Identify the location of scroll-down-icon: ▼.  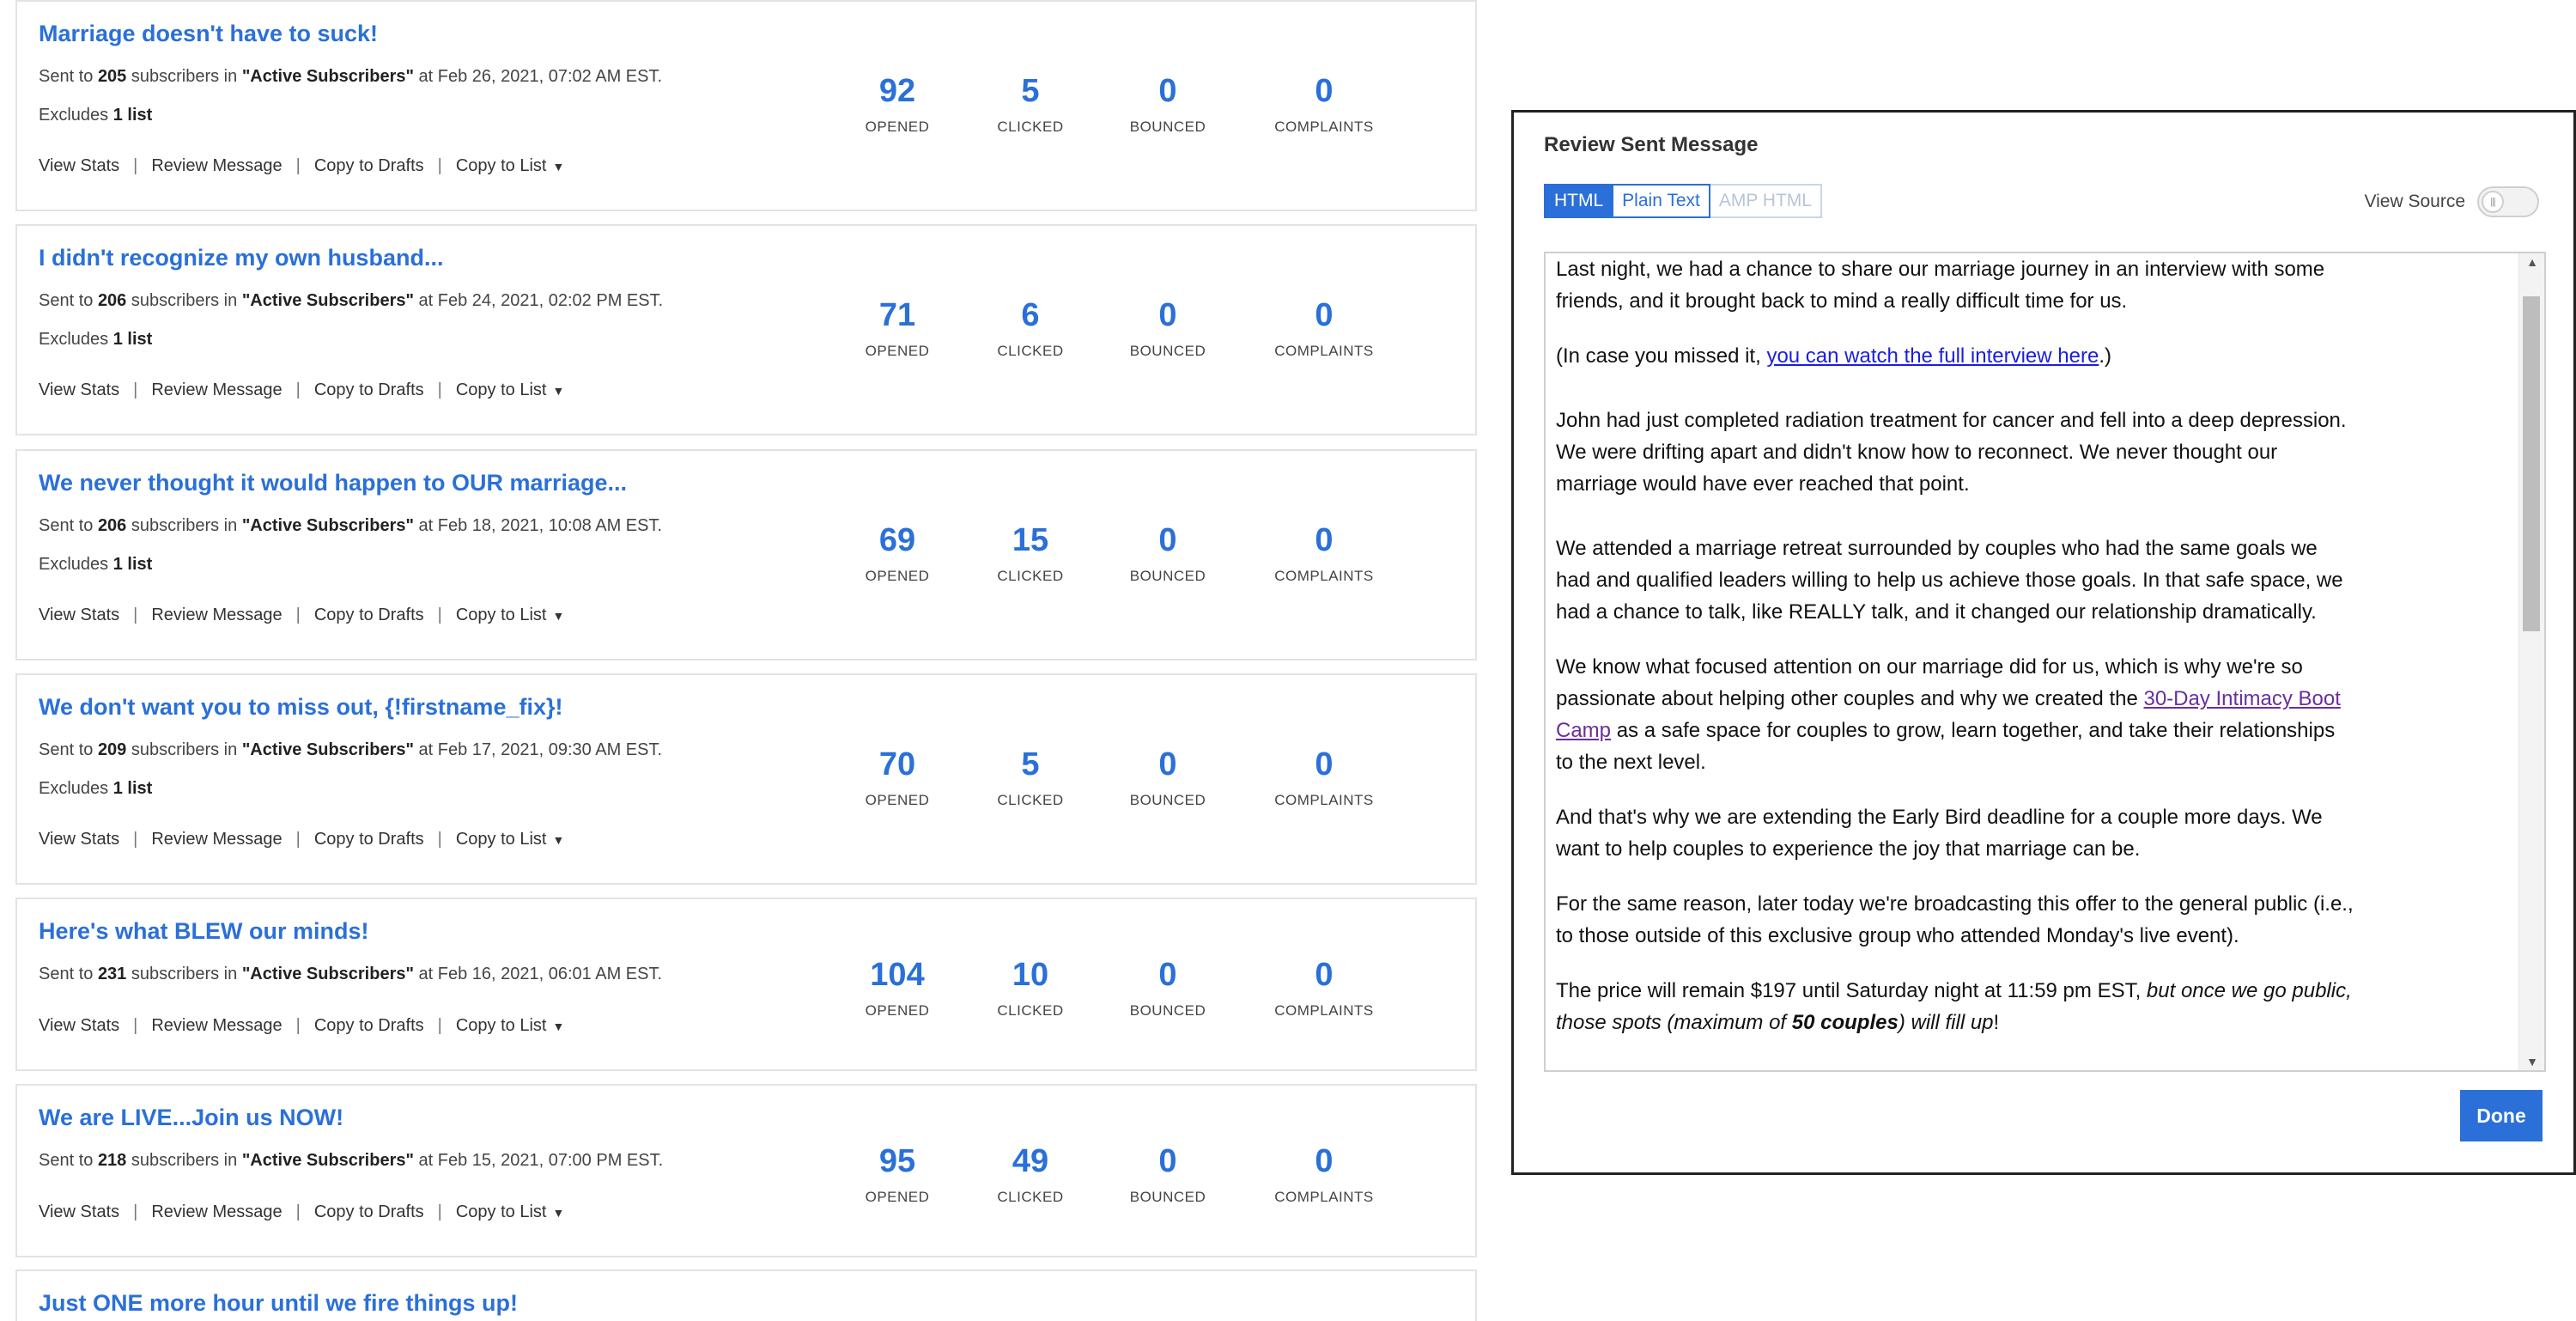
(2531, 1061).